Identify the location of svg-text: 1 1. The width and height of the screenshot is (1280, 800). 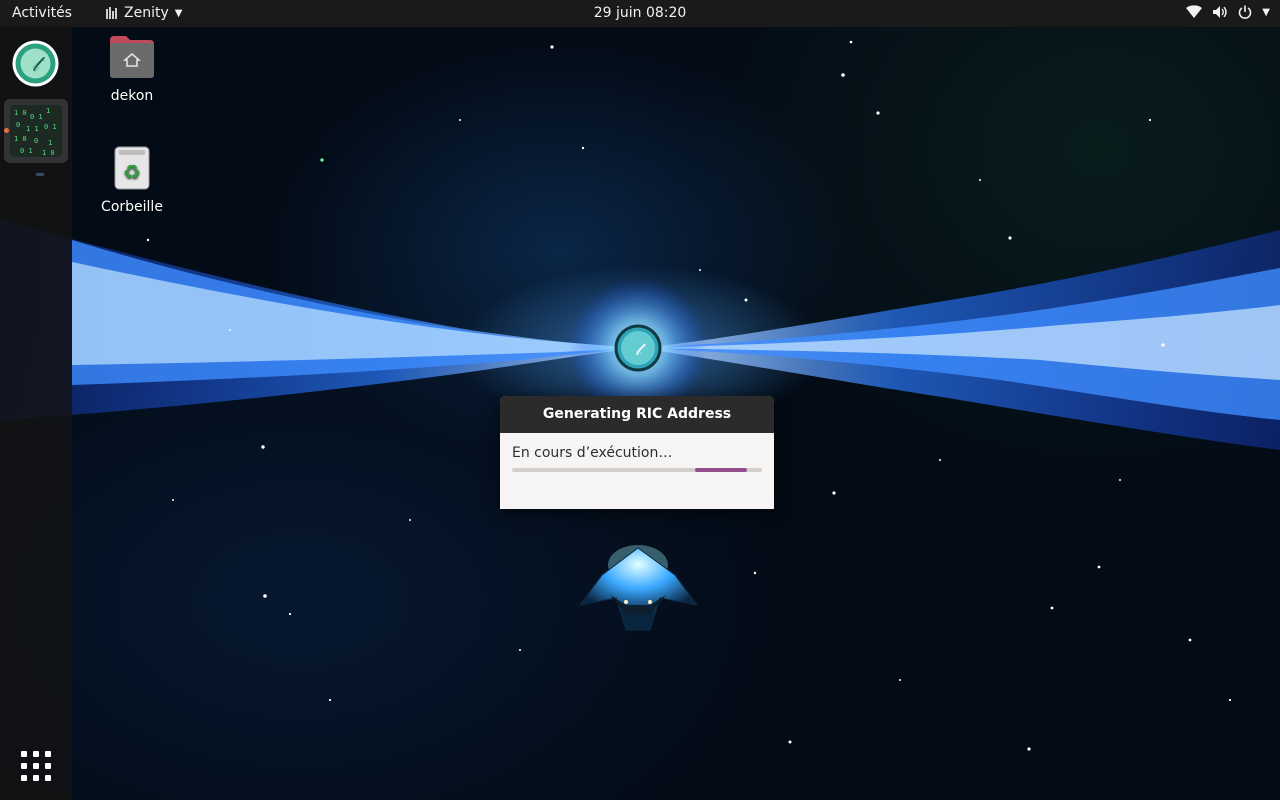
(32, 129).